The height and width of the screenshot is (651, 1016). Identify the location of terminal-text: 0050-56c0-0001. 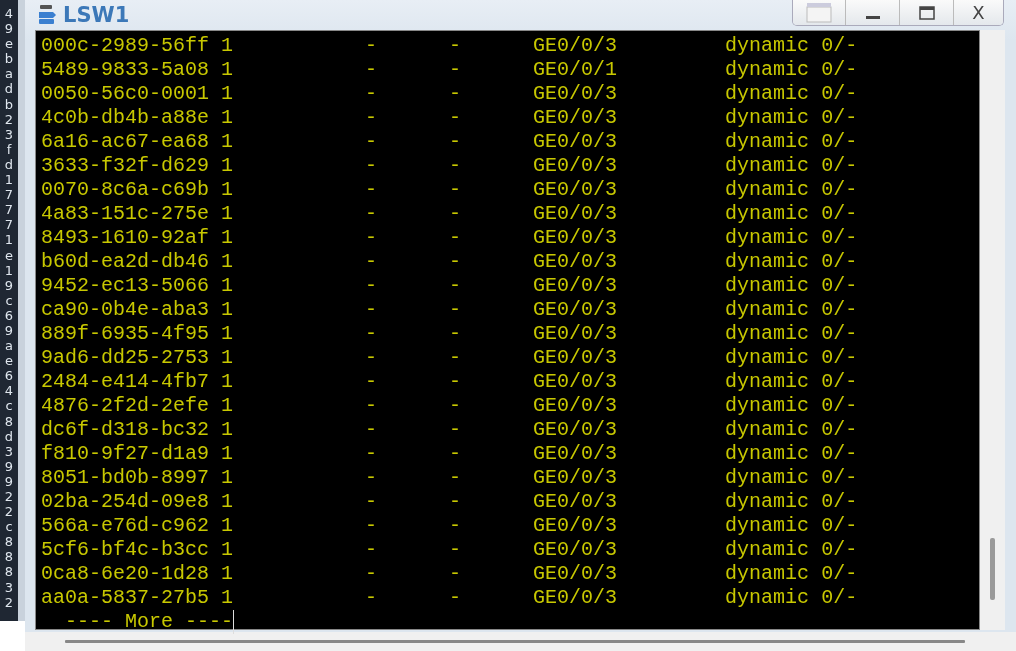
(125, 94).